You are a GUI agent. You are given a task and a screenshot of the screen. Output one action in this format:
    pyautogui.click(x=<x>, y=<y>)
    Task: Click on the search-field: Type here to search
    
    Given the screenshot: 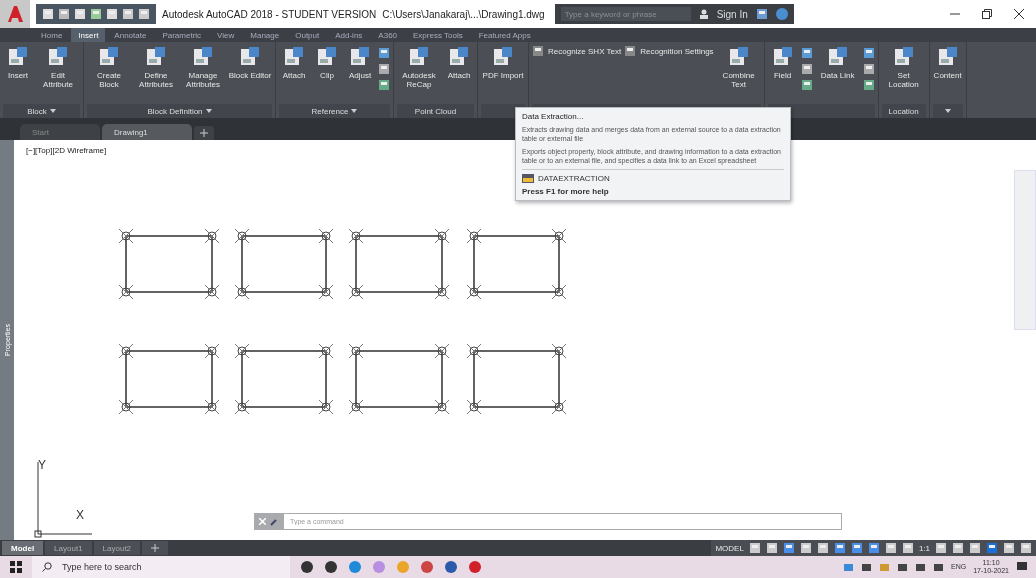 What is the action you would take?
    pyautogui.click(x=160, y=567)
    